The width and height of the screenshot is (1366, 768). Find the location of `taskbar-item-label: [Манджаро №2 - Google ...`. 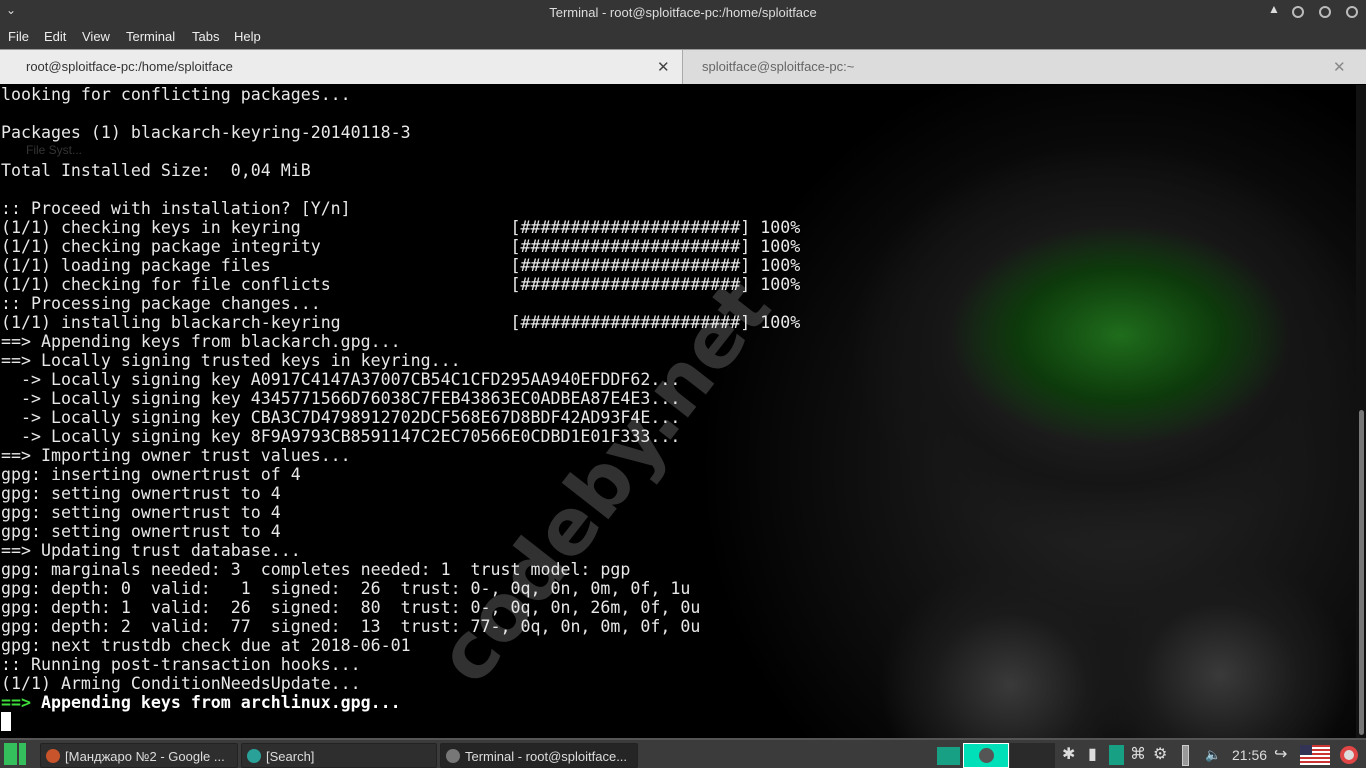

taskbar-item-label: [Манджаро №2 - Google ... is located at coordinates (145, 756).